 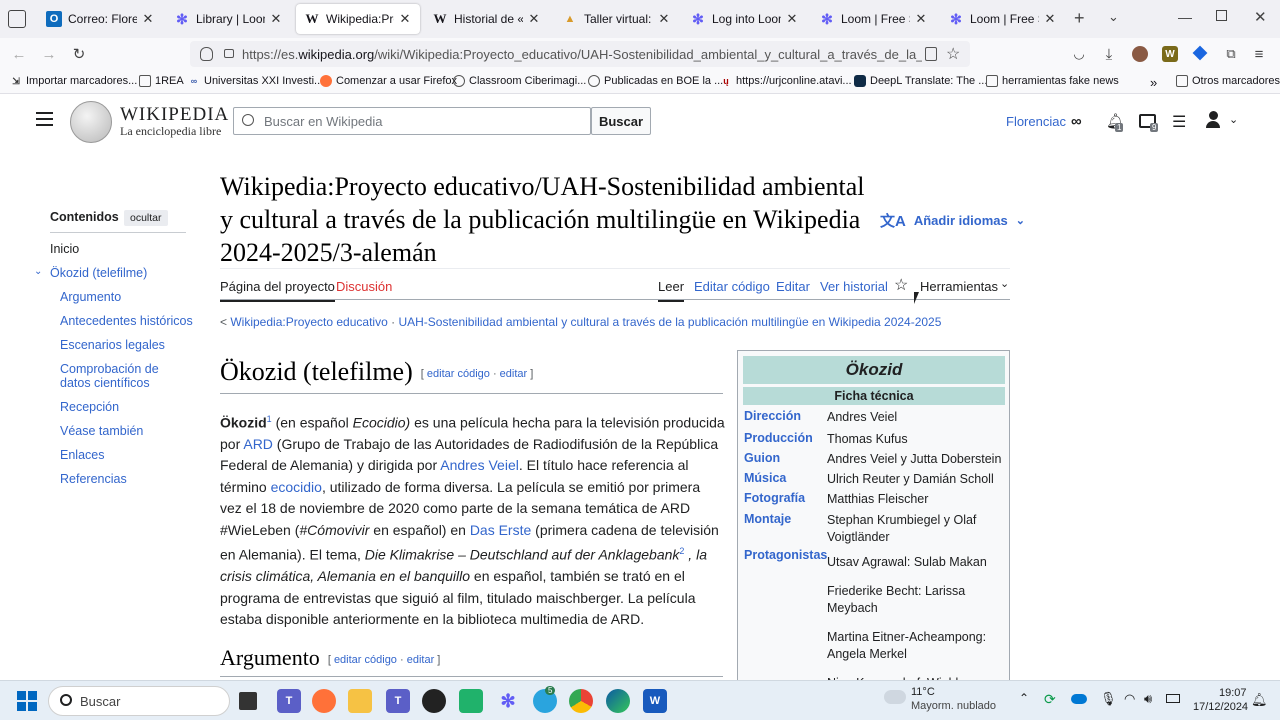 What do you see at coordinates (93, 479) in the screenshot?
I see `toc-item-referencias: Referencias` at bounding box center [93, 479].